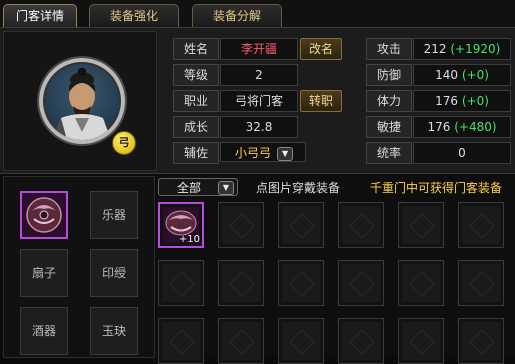  I want to click on equipment-category-panel: 乐器 扇子 印绶 酒器 玉玦, so click(79, 267).